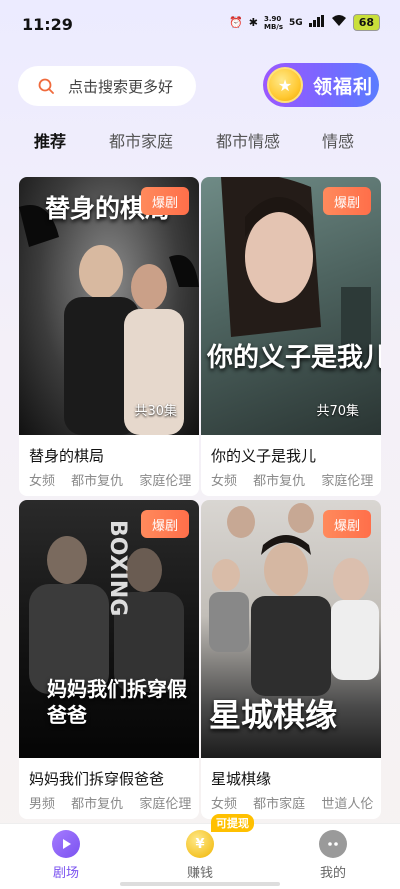  I want to click on welfare-button: ★ 领福利, so click(321, 85).